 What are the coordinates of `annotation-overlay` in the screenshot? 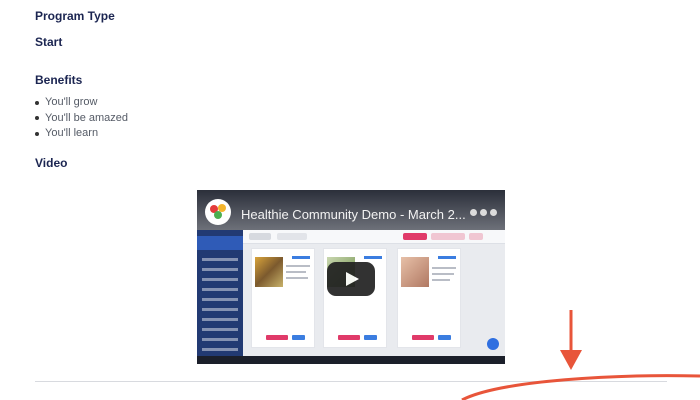 It's located at (580, 355).